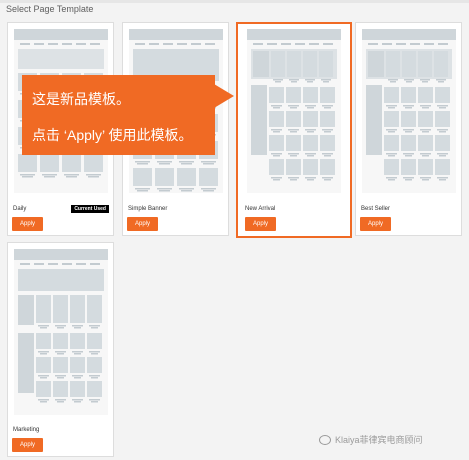  What do you see at coordinates (26, 310) in the screenshot?
I see `wire-side-block` at bounding box center [26, 310].